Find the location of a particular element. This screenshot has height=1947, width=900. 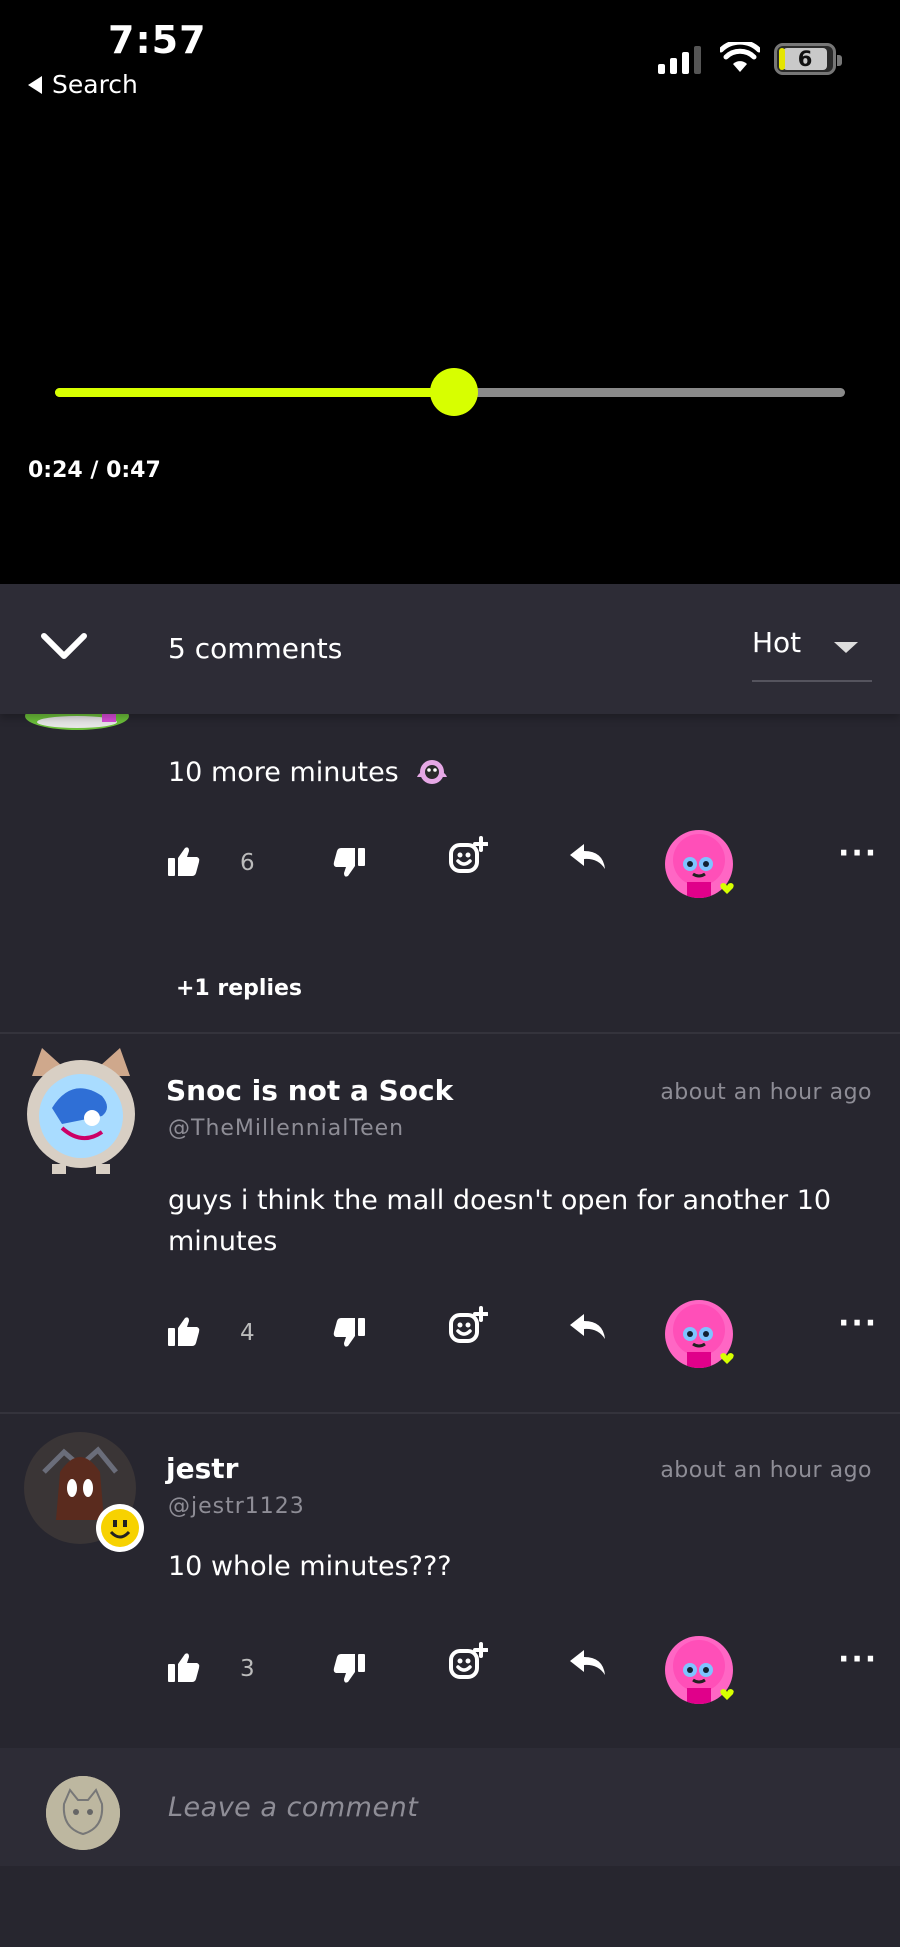

back-label: Search is located at coordinates (95, 84).